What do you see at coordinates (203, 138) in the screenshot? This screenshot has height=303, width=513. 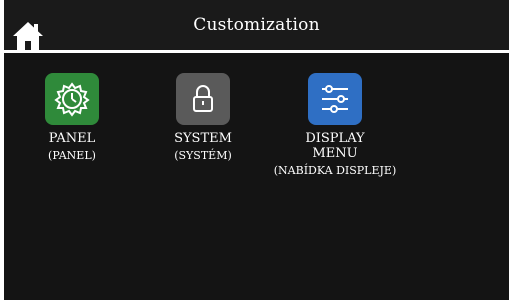 I see `tile-system-label: SYSTEM` at bounding box center [203, 138].